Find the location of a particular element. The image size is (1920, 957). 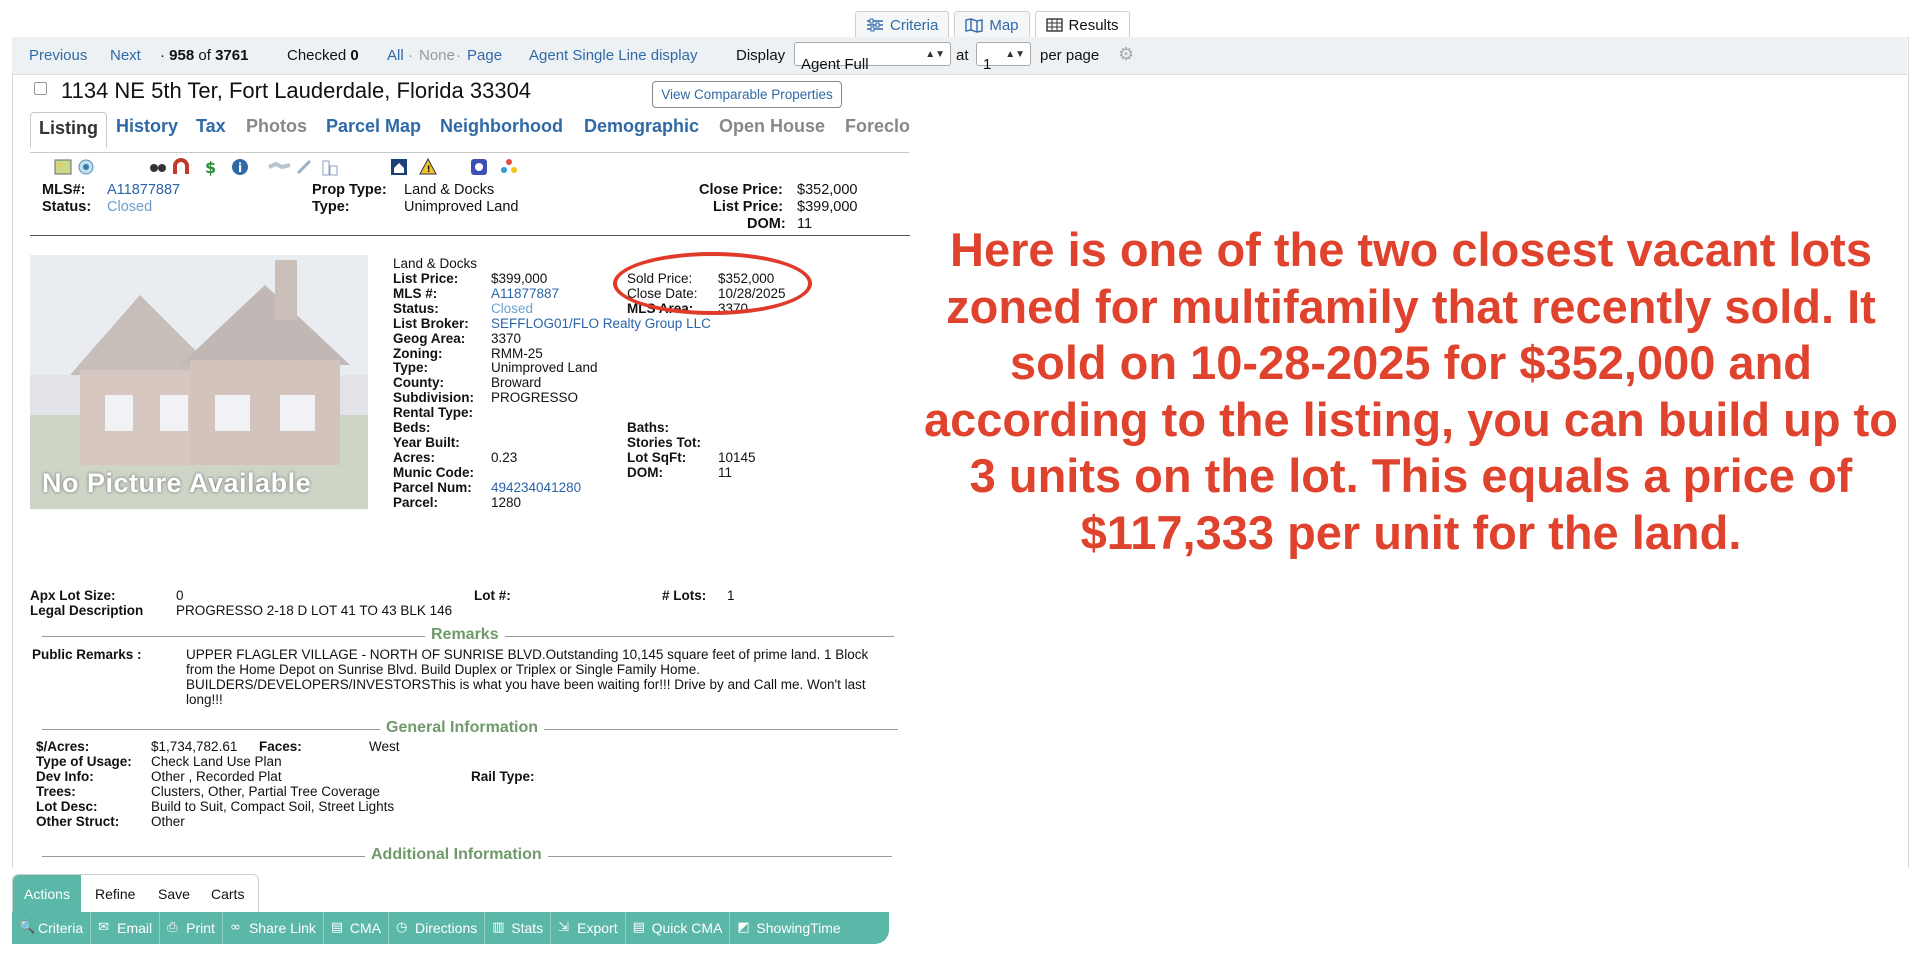

quick-cma-button: ▤ Quick CMA is located at coordinates (678, 928).